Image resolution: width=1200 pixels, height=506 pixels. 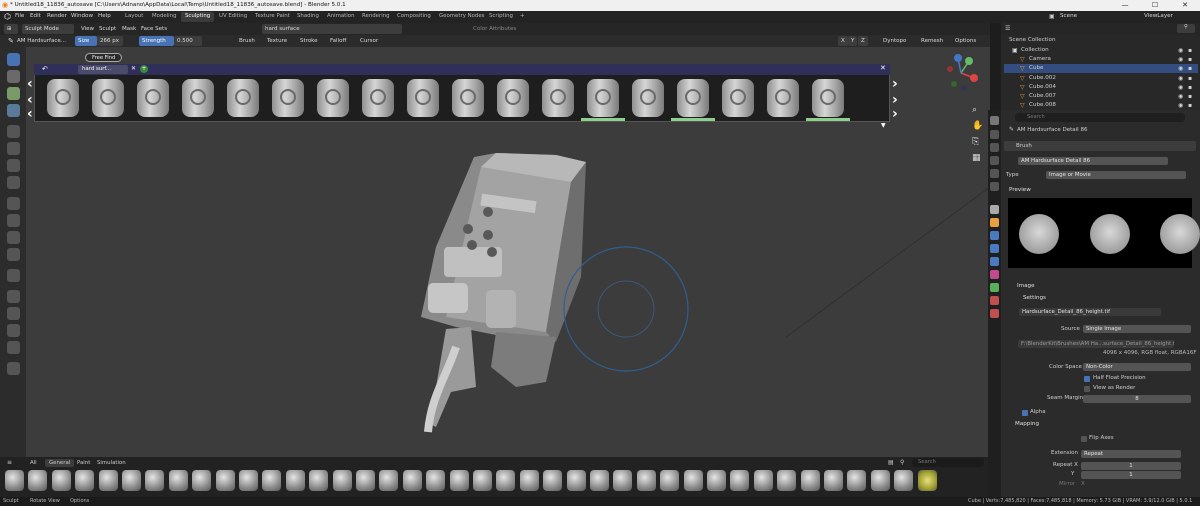 What do you see at coordinates (902, 462) in the screenshot?
I see `shelf-filter-icon: ⚲` at bounding box center [902, 462].